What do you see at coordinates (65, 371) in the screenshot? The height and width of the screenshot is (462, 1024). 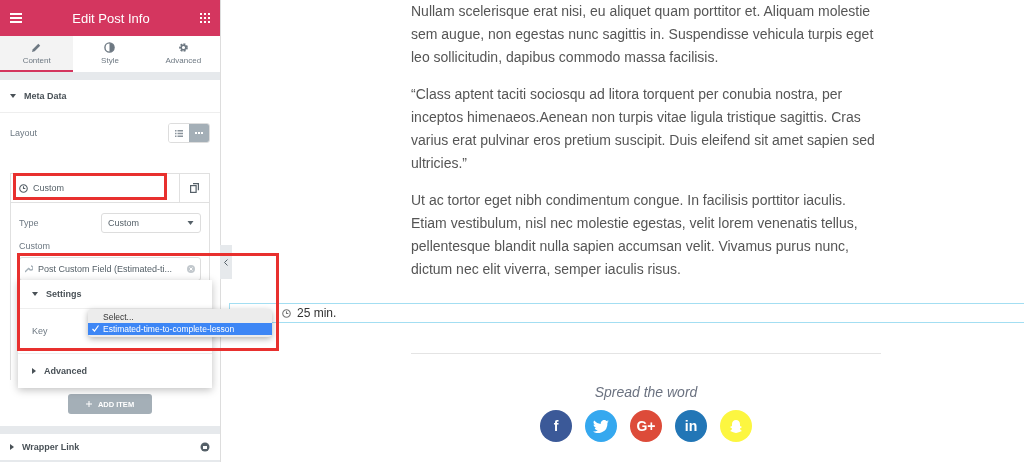 I see `section-title: Advanced` at bounding box center [65, 371].